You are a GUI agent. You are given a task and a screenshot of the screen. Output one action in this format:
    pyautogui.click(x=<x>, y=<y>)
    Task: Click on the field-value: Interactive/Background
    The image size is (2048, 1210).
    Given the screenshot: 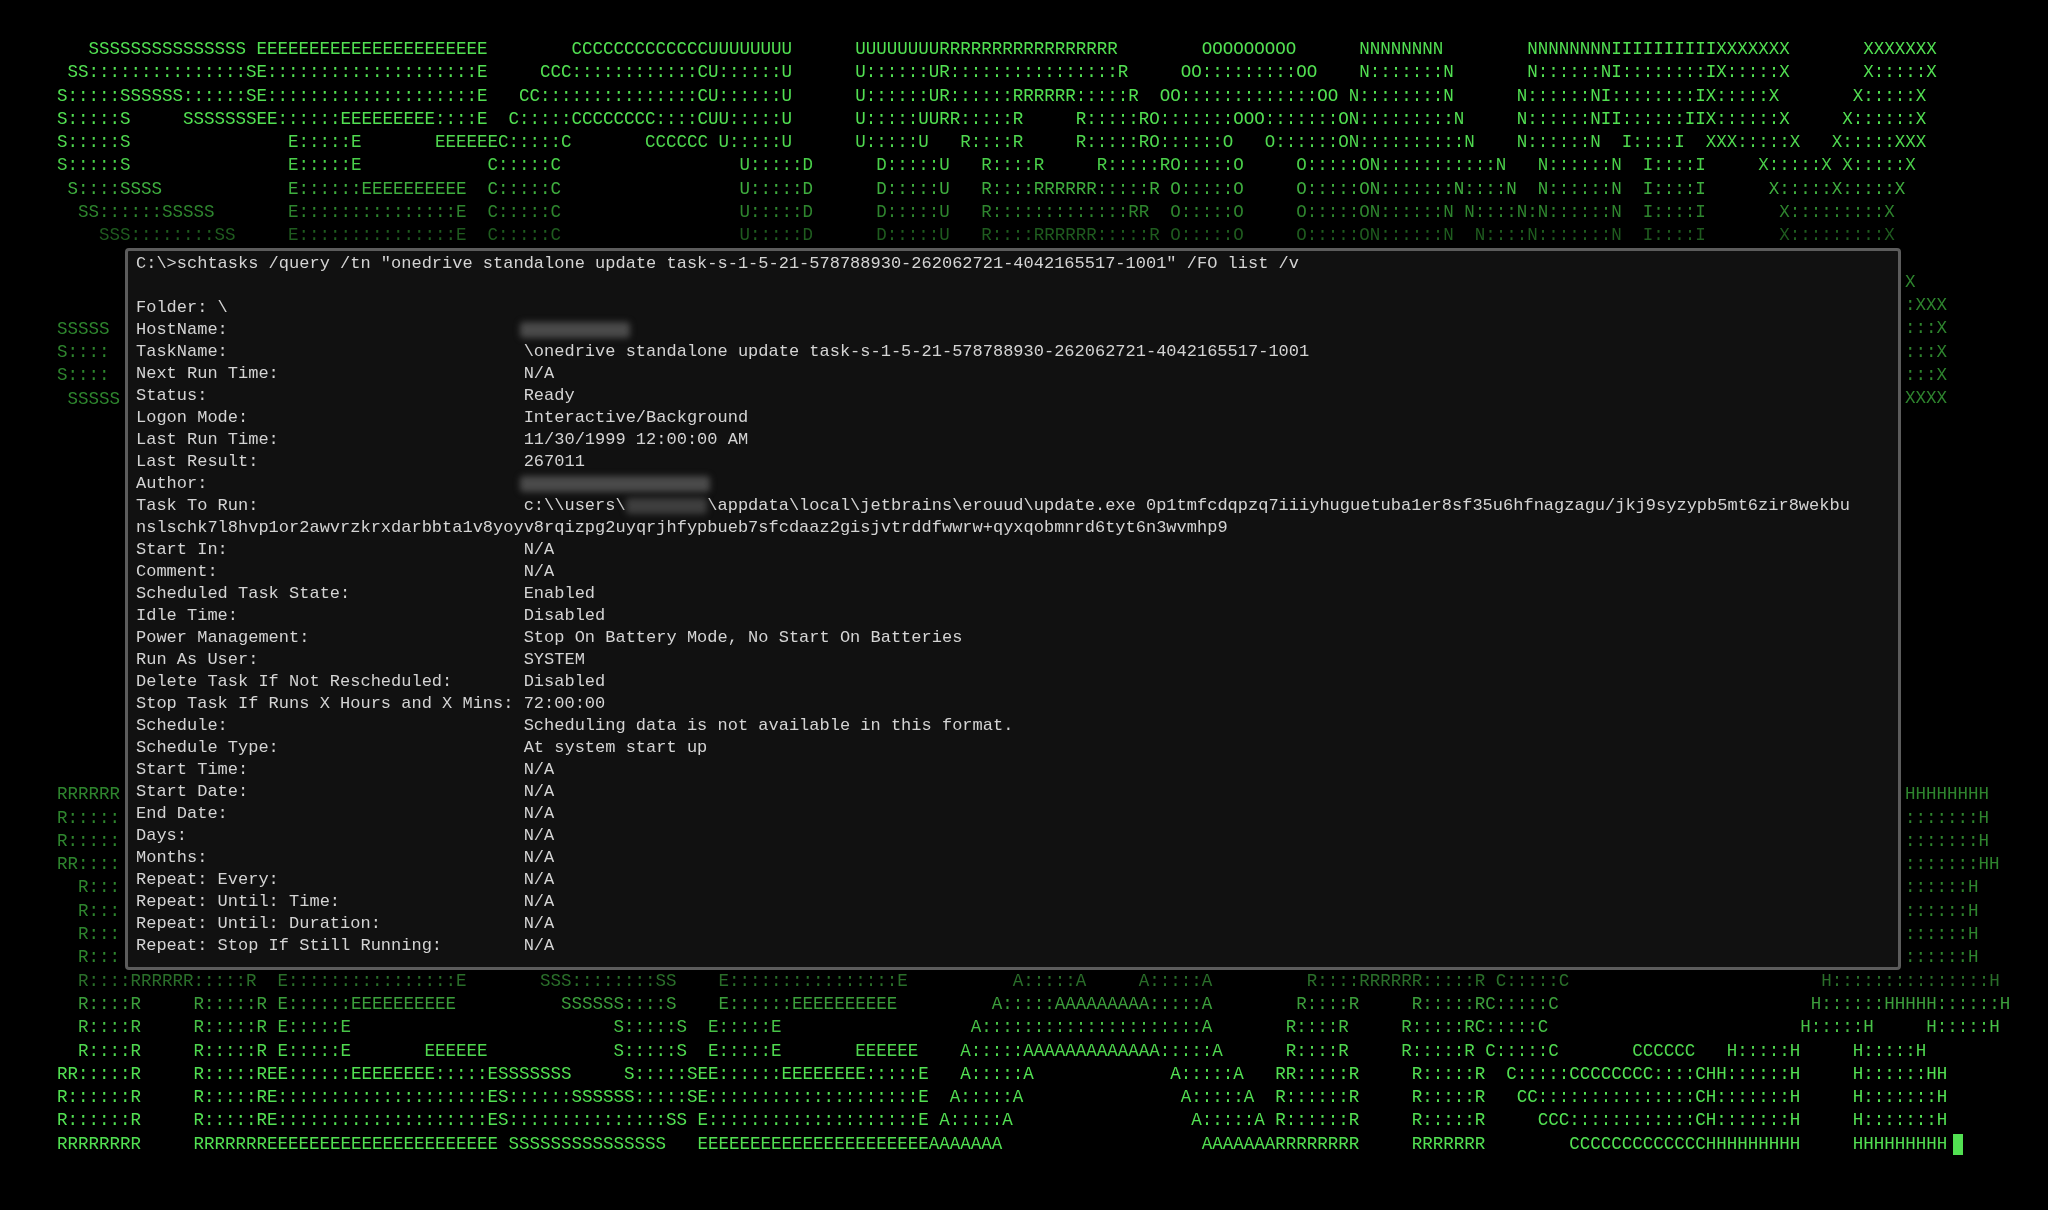 What is the action you would take?
    pyautogui.click(x=636, y=417)
    